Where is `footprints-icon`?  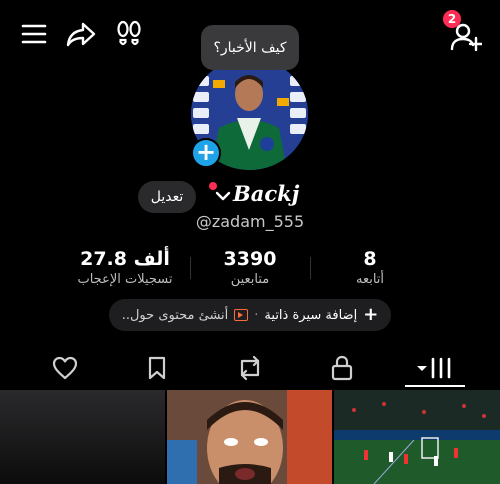
footprints-icon is located at coordinates (129, 34).